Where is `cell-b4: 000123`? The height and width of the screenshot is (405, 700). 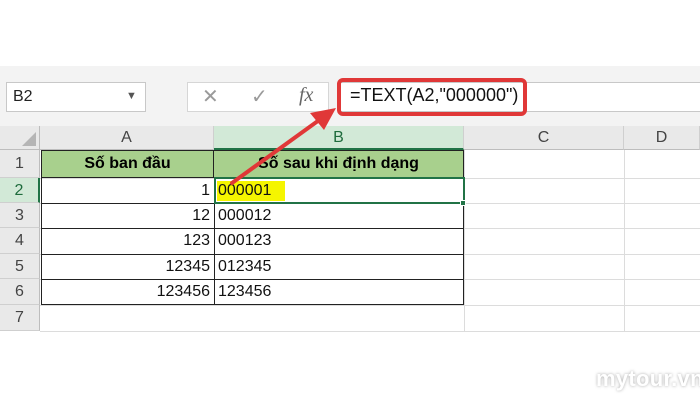 cell-b4: 000123 is located at coordinates (339, 241).